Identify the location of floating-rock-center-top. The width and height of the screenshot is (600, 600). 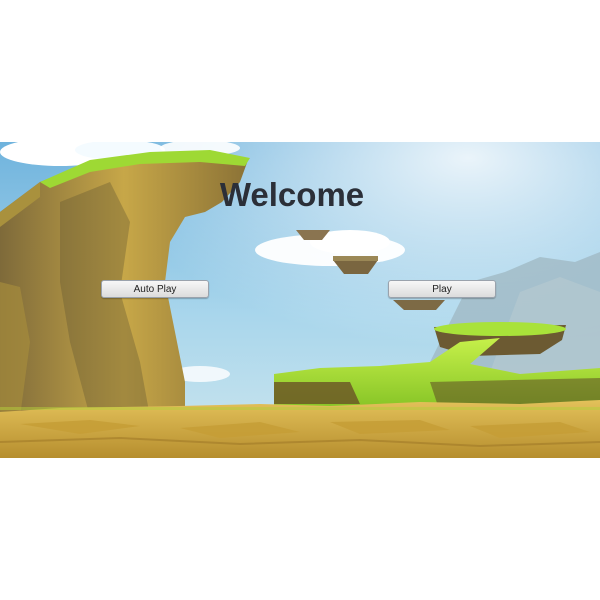
(355, 258).